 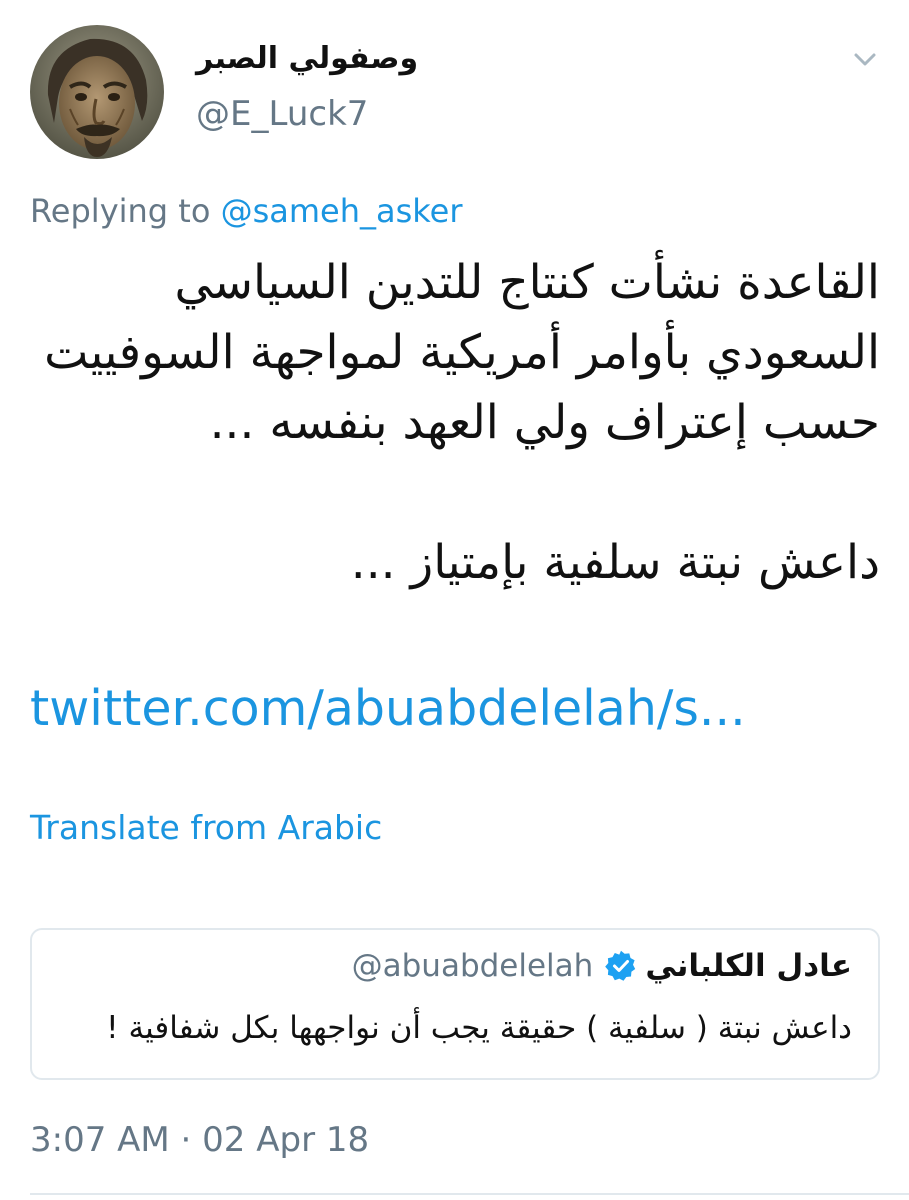 I want to click on avatar-portrait-image, so click(x=97, y=92).